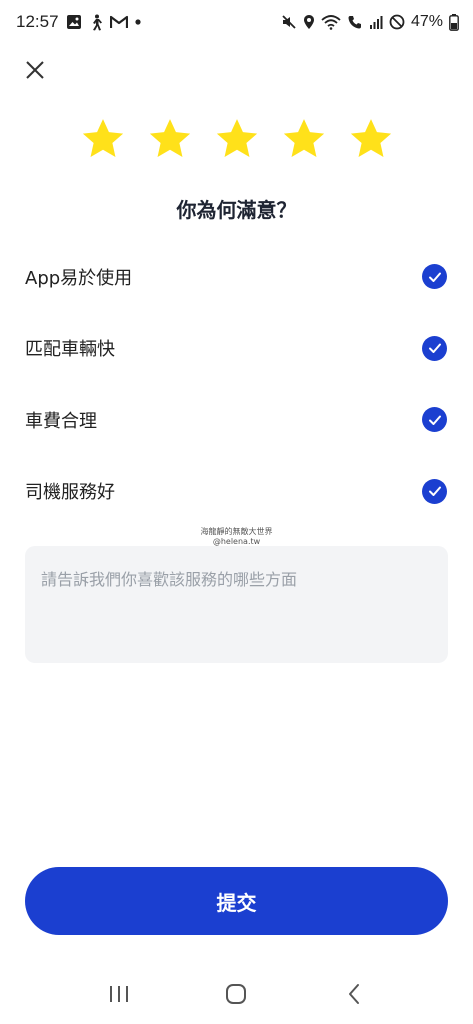 This screenshot has width=473, height=1024. I want to click on walking-icon, so click(96, 22).